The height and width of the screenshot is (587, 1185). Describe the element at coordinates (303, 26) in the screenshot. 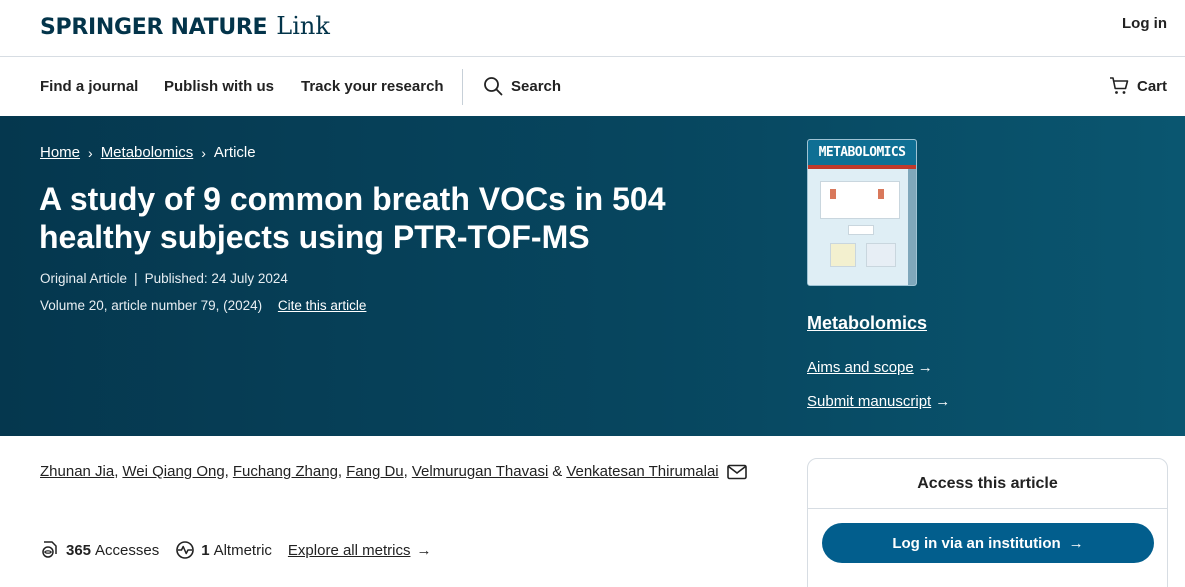

I see `logo-product: Link` at that location.